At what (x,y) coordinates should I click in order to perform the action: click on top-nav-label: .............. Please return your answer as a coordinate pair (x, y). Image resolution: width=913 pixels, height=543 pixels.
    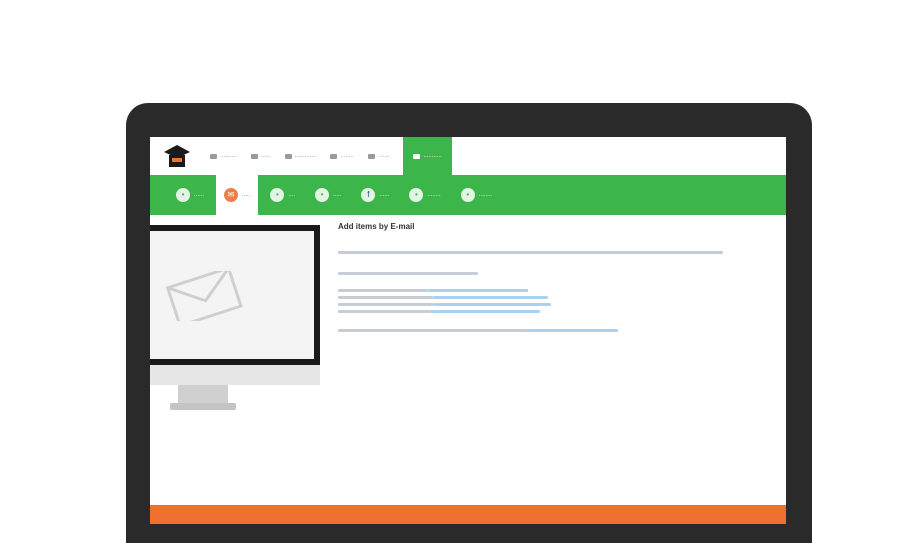
    Looking at the image, I should click on (305, 156).